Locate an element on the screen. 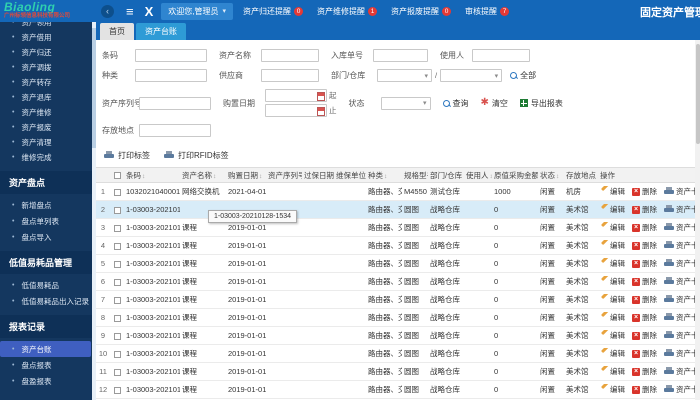  sidebar-item: • 资产报废 is located at coordinates (48, 127).